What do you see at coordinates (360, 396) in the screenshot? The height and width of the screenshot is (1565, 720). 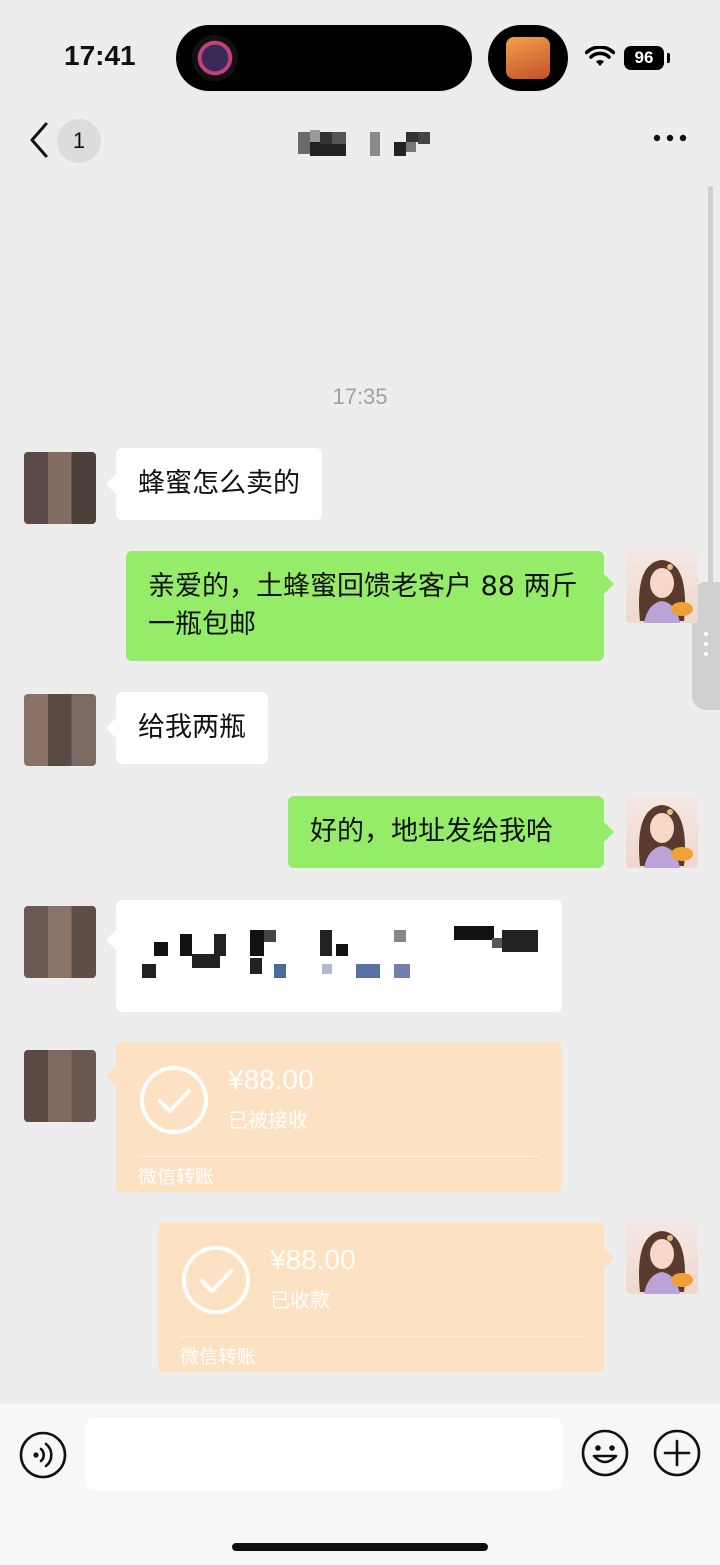 I see `message-timestamp: 17:35` at bounding box center [360, 396].